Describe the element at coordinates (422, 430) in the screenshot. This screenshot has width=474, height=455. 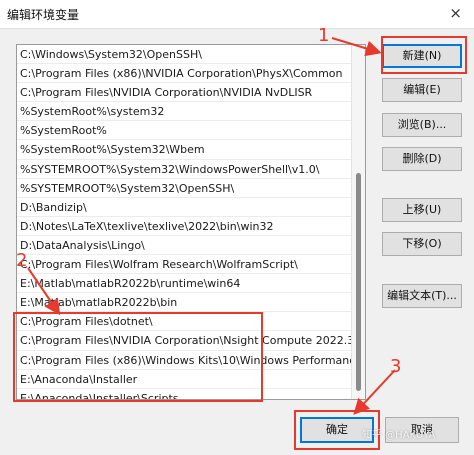
I see `cancel-button: 取消` at that location.